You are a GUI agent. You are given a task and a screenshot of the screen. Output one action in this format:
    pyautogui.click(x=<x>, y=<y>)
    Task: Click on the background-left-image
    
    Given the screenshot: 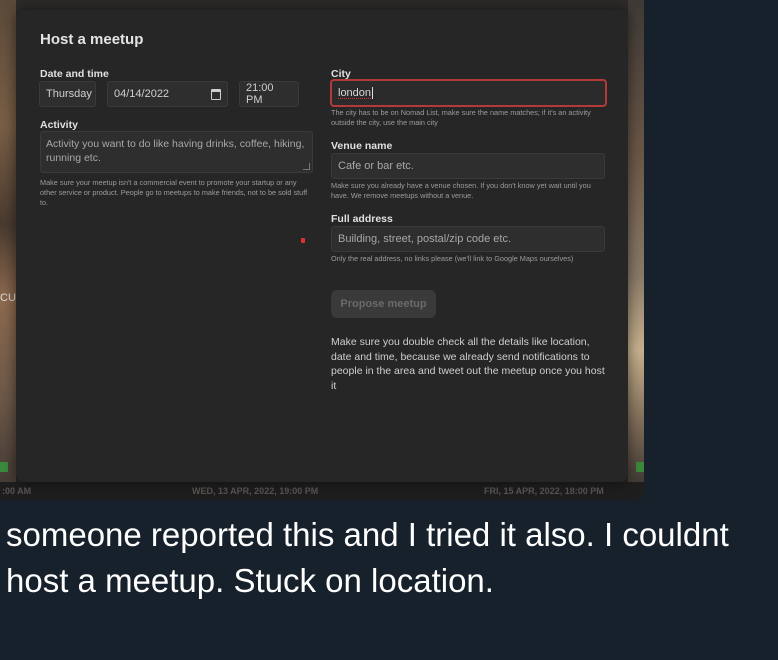 What is the action you would take?
    pyautogui.click(x=8, y=250)
    